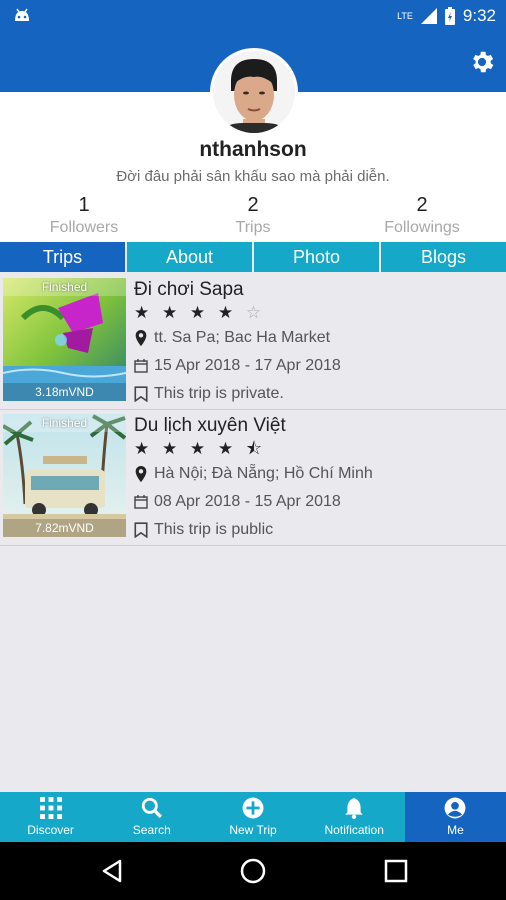 This screenshot has height=900, width=506. What do you see at coordinates (253, 176) in the screenshot?
I see `bio-text: Đời đâu phải sân khấu sao mà phải diễn.` at bounding box center [253, 176].